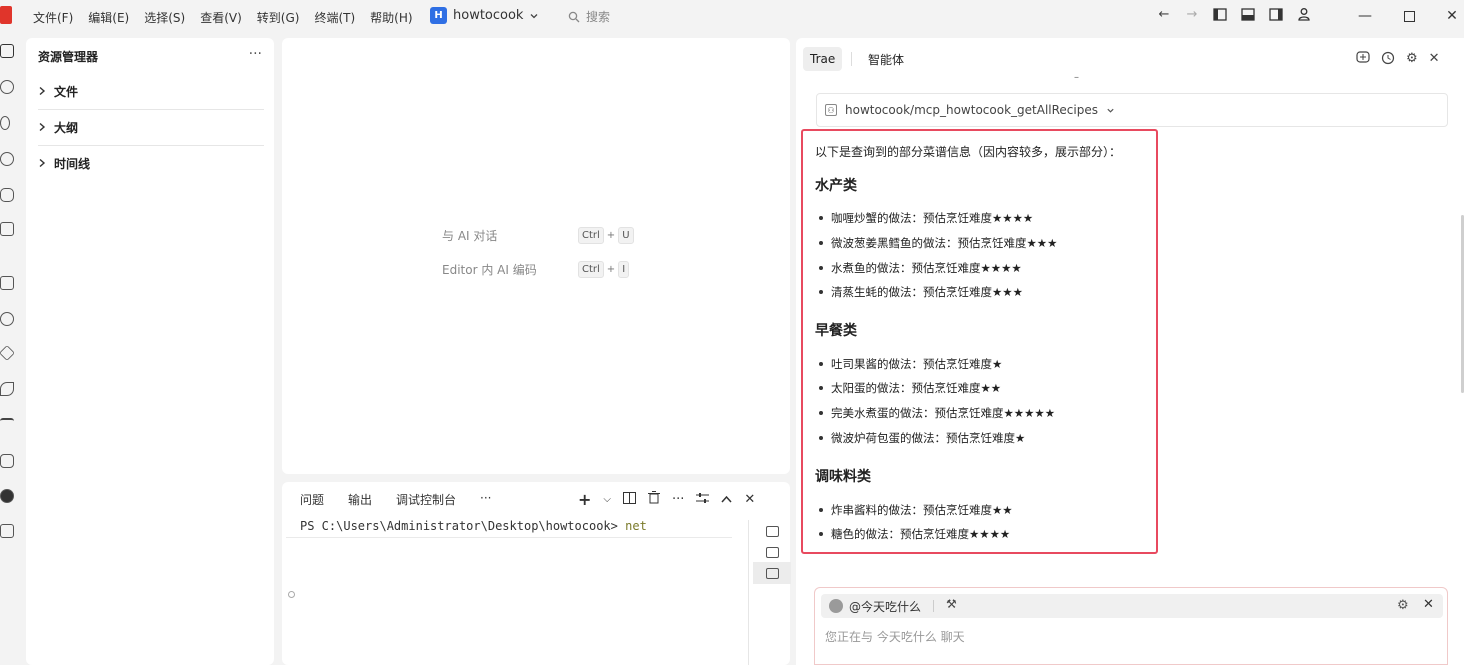 Image resolution: width=1464 pixels, height=665 pixels. What do you see at coordinates (937, 413) in the screenshot?
I see `list-item: 完美水煮蛋的做法：预估烹饪难度★★★★★` at bounding box center [937, 413].